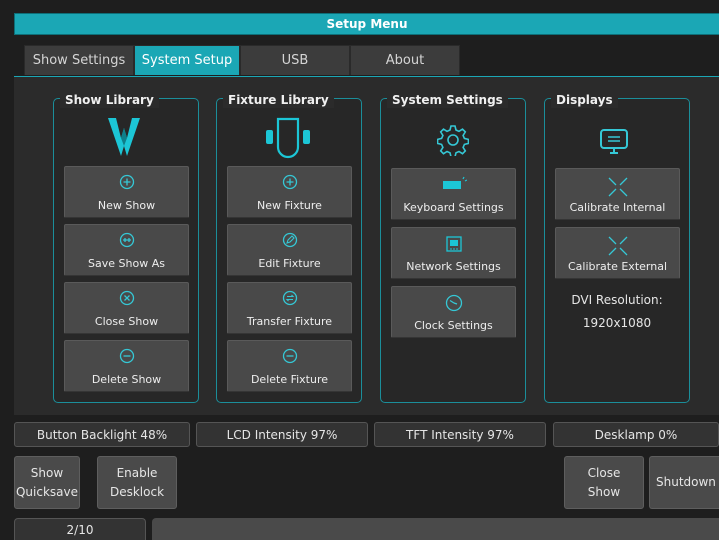 Image resolution: width=719 pixels, height=540 pixels. What do you see at coordinates (636, 434) in the screenshot?
I see `desklamp-status: Desklamp 0%` at bounding box center [636, 434].